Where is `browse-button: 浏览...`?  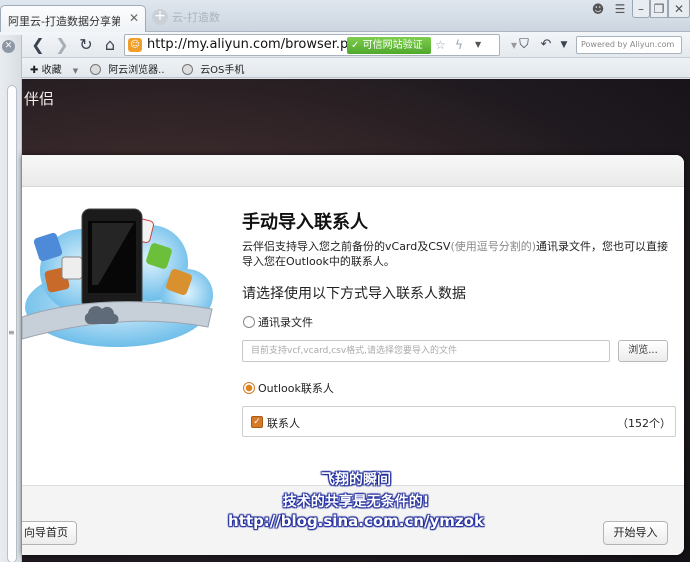
browse-button: 浏览... is located at coordinates (643, 351).